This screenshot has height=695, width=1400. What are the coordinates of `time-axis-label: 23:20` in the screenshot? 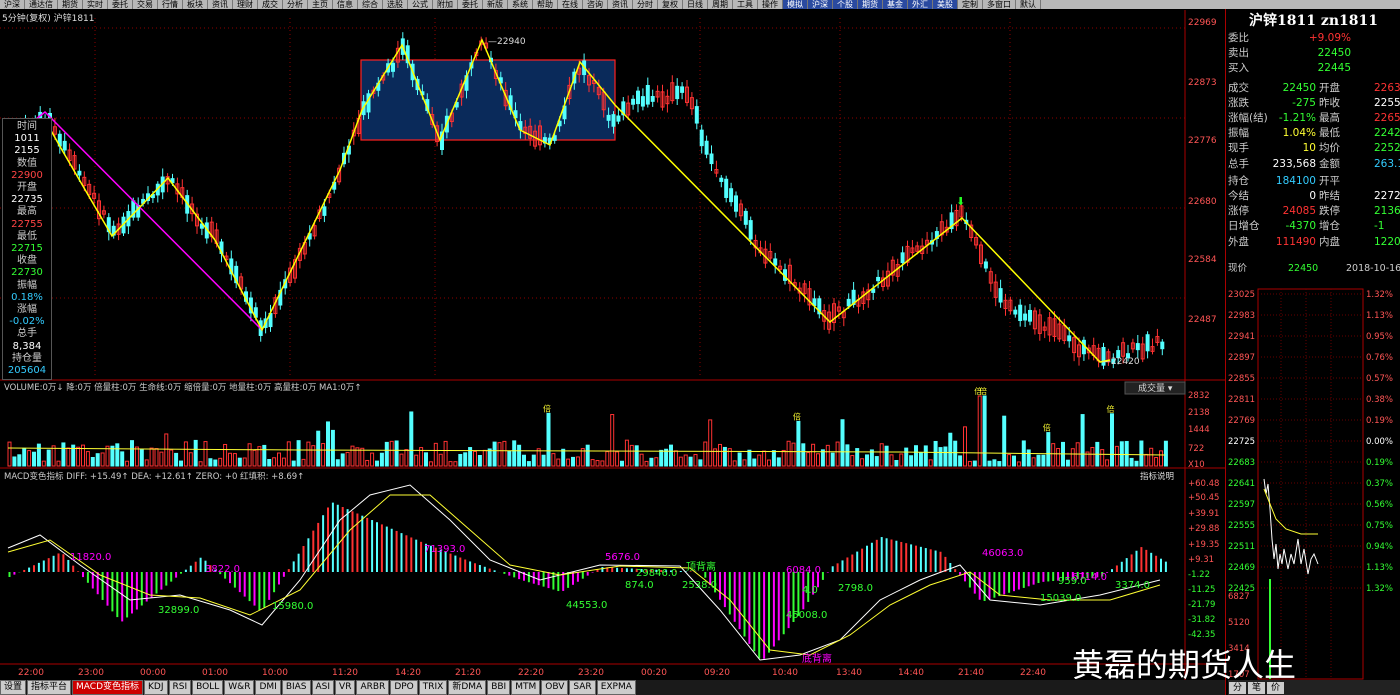 It's located at (591, 673).